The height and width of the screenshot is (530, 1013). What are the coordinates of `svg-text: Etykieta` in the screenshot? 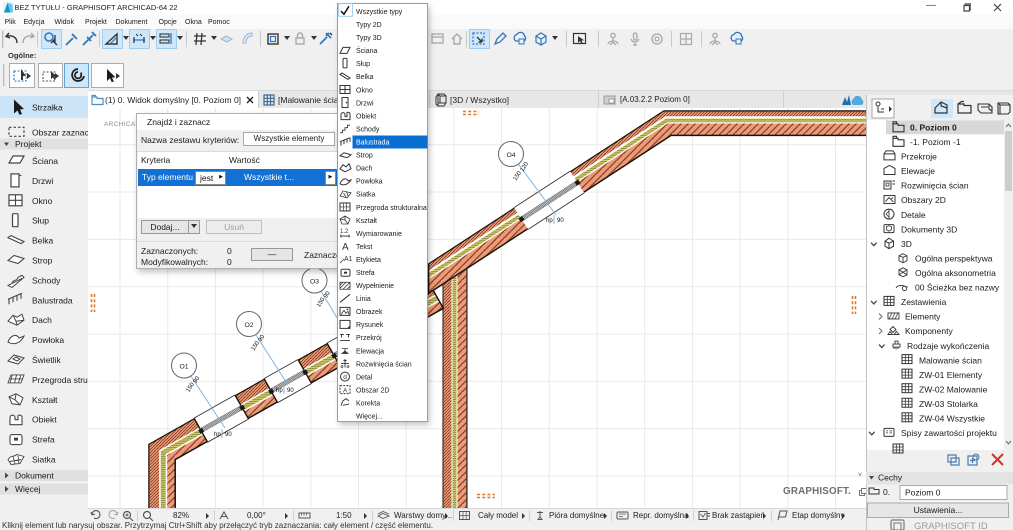 It's located at (368, 260).